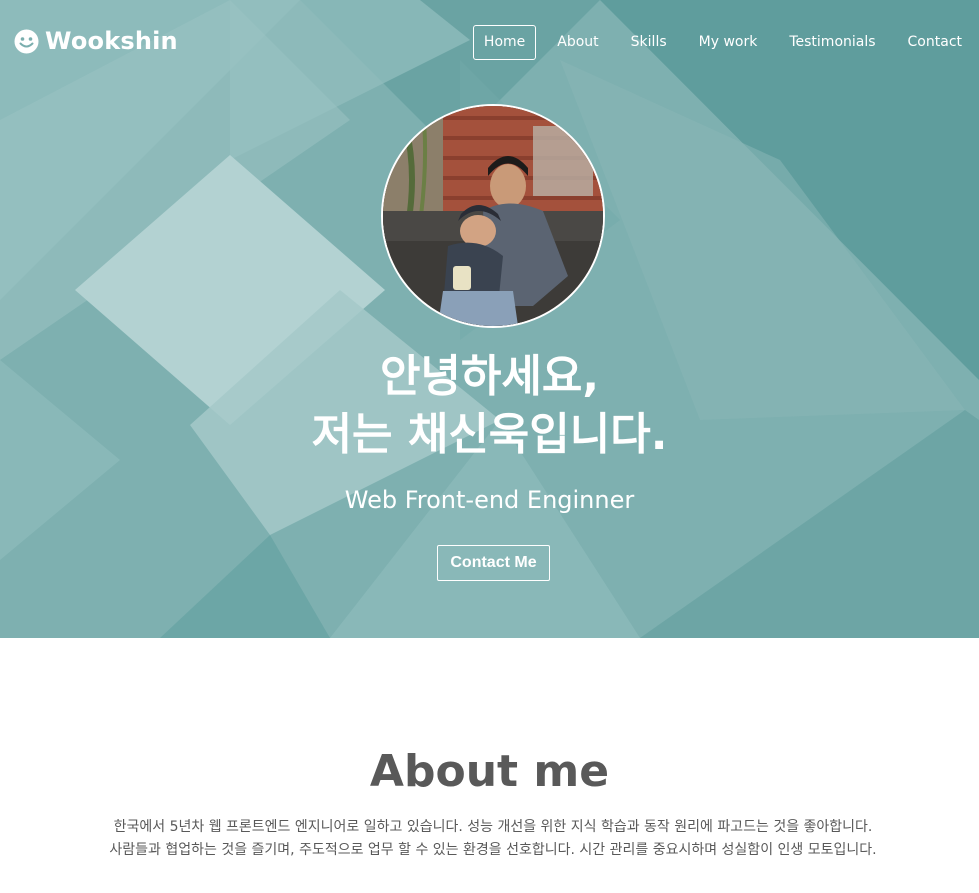  Describe the element at coordinates (504, 42) in the screenshot. I see `nav-item-home: Home` at that location.